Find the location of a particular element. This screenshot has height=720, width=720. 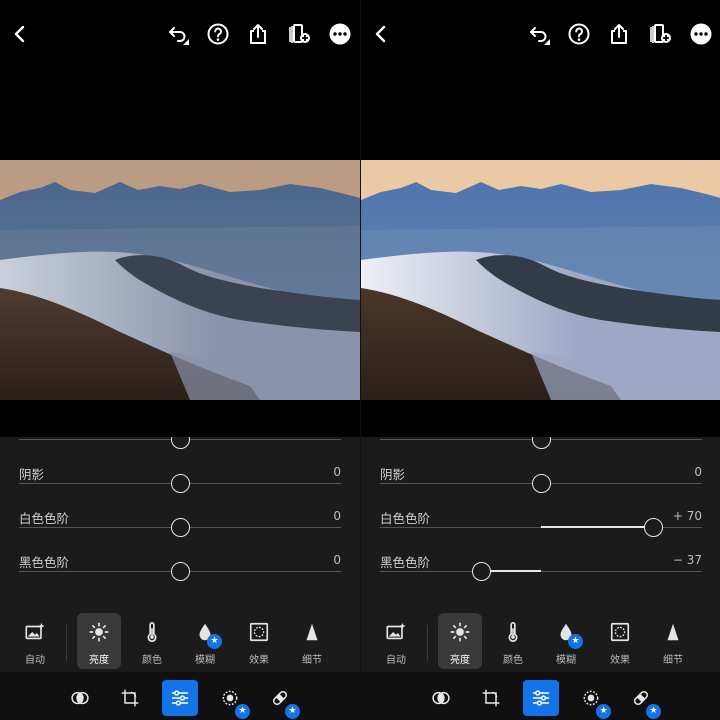

light-sliders: 高光0 阴影 0 白色色阶 0 黑色色阶 0 is located at coordinates (180, 522).